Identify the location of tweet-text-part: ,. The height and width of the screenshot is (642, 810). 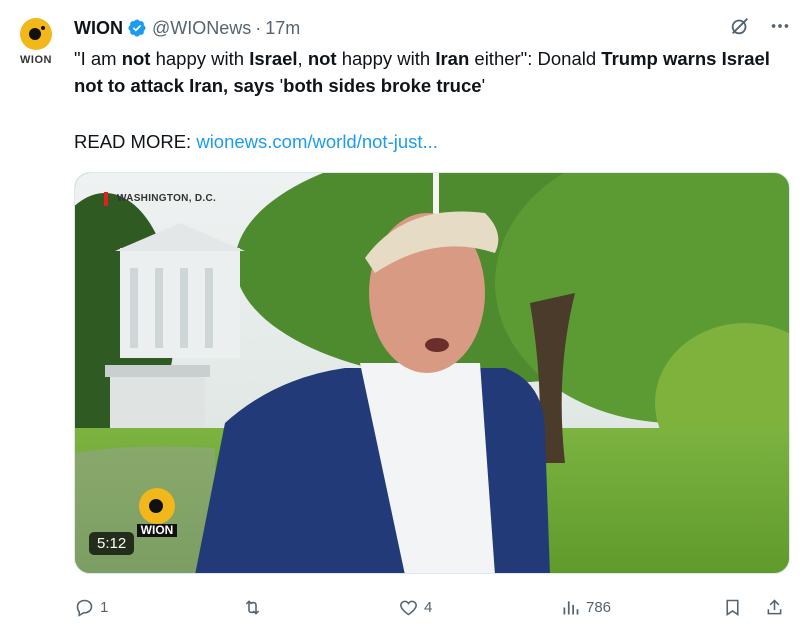
(302, 58).